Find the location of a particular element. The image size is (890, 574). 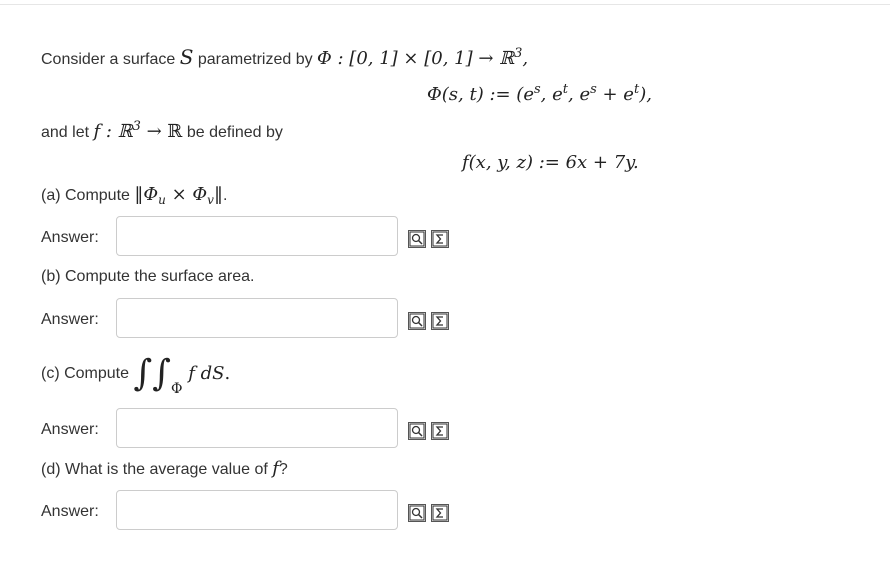

answer-input-b is located at coordinates (257, 318).